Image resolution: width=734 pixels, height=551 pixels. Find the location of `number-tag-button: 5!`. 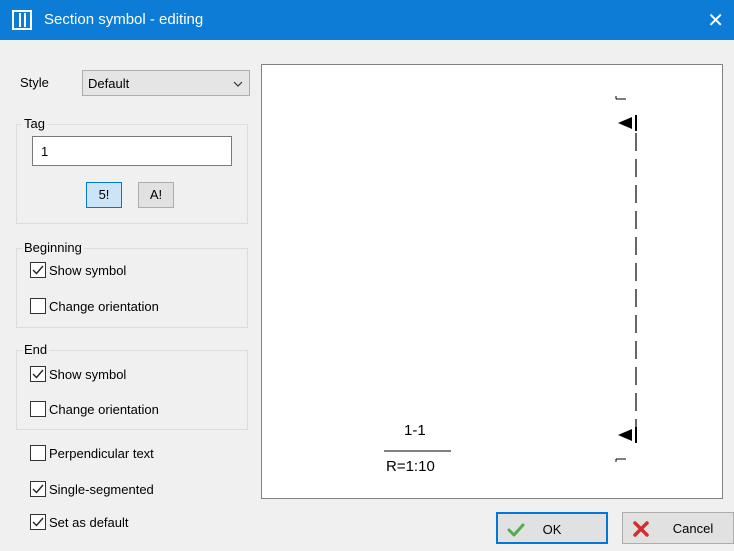

number-tag-button: 5! is located at coordinates (104, 195).